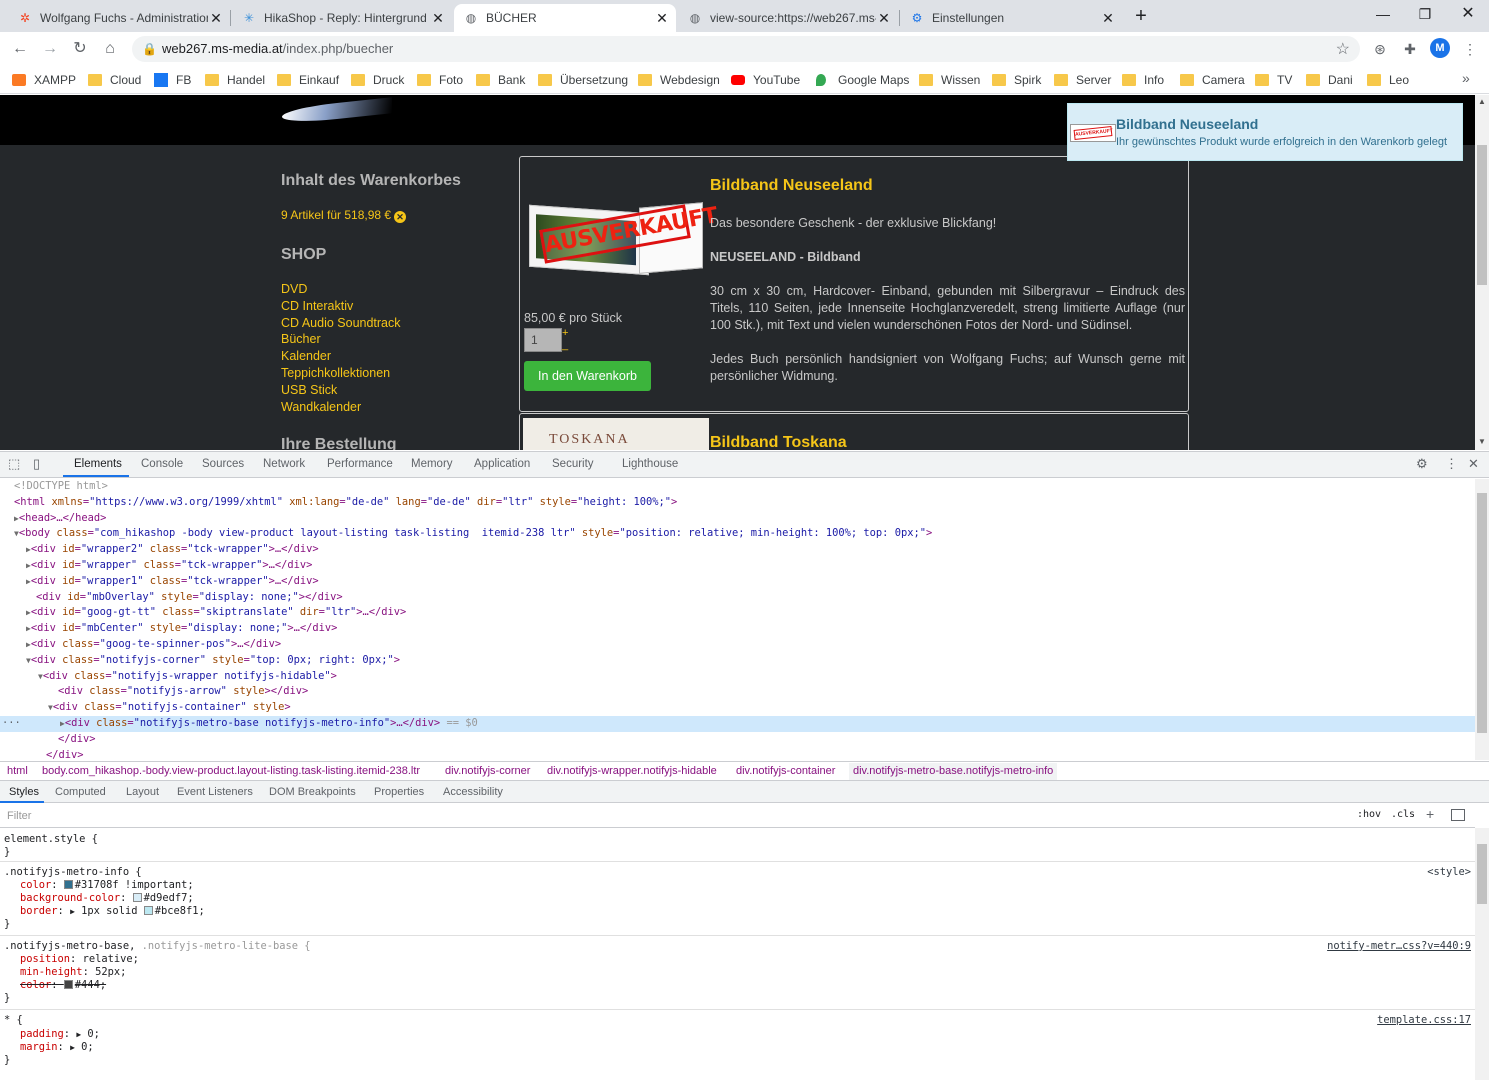 The width and height of the screenshot is (1489, 1080). What do you see at coordinates (1473, 464) in the screenshot?
I see `close-devtools-icon: ✕` at bounding box center [1473, 464].